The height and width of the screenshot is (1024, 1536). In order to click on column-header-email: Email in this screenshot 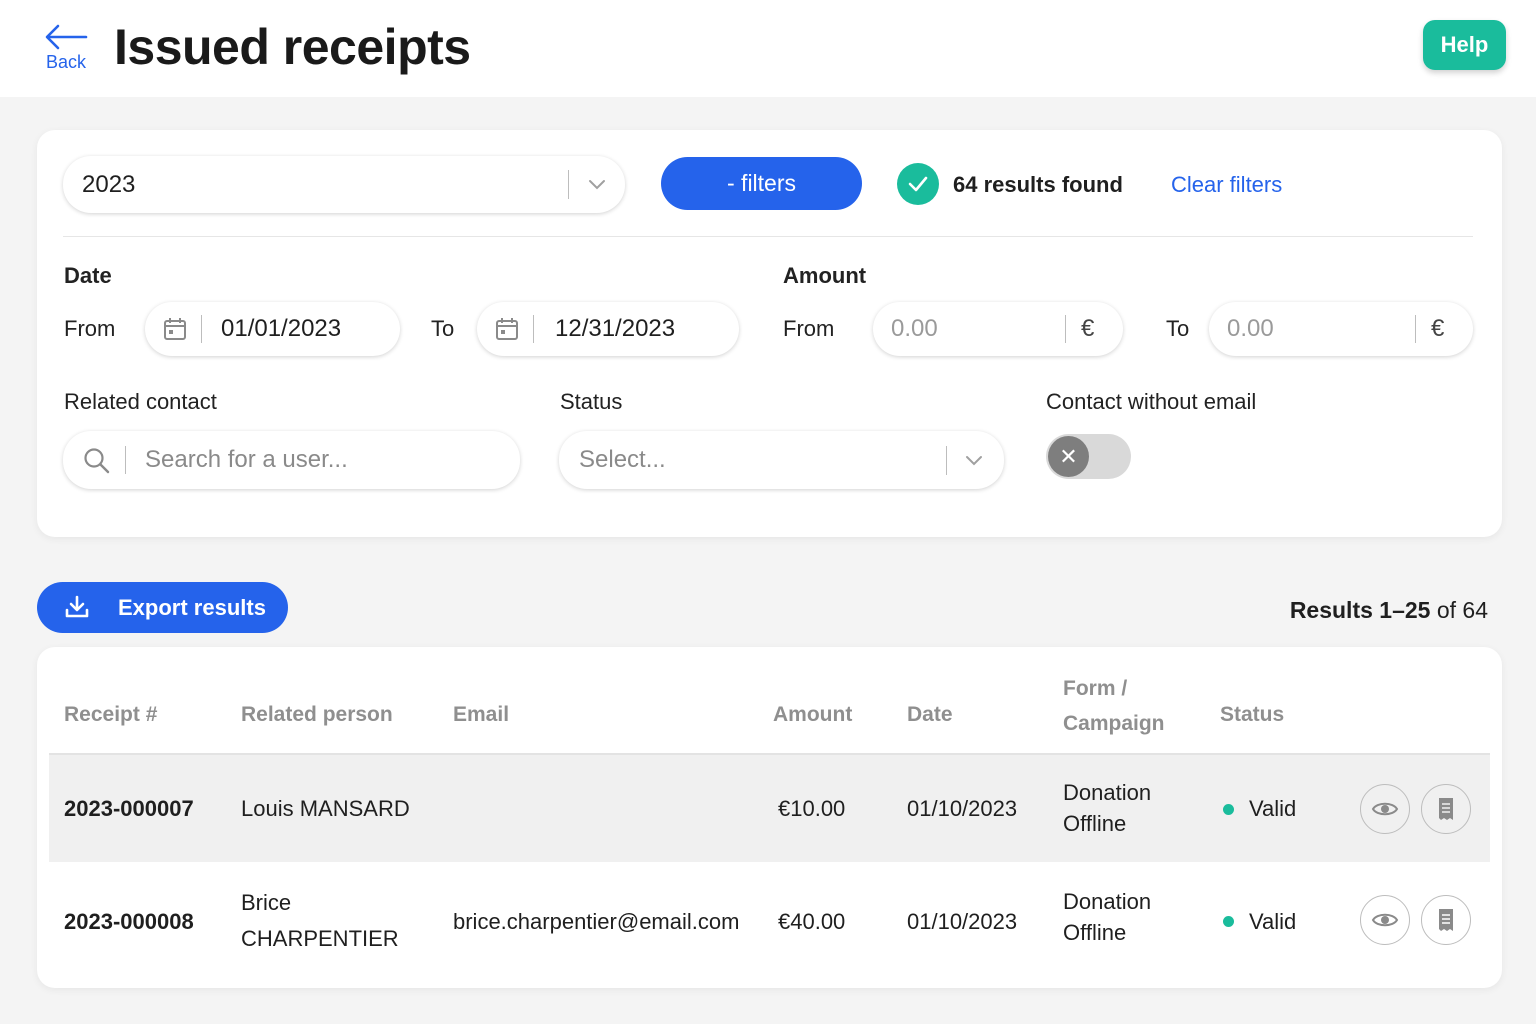, I will do `click(481, 714)`.